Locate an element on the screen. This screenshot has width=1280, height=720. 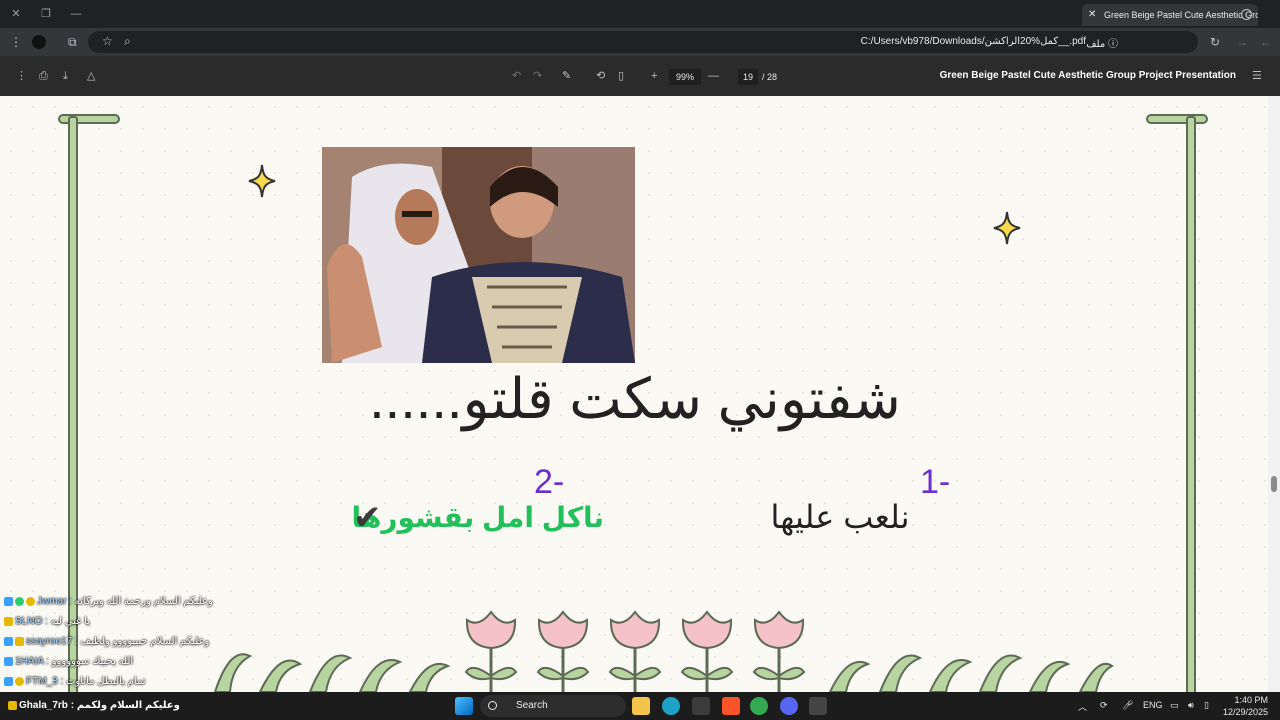
zoom-out-icon: — is located at coordinates (713, 76).